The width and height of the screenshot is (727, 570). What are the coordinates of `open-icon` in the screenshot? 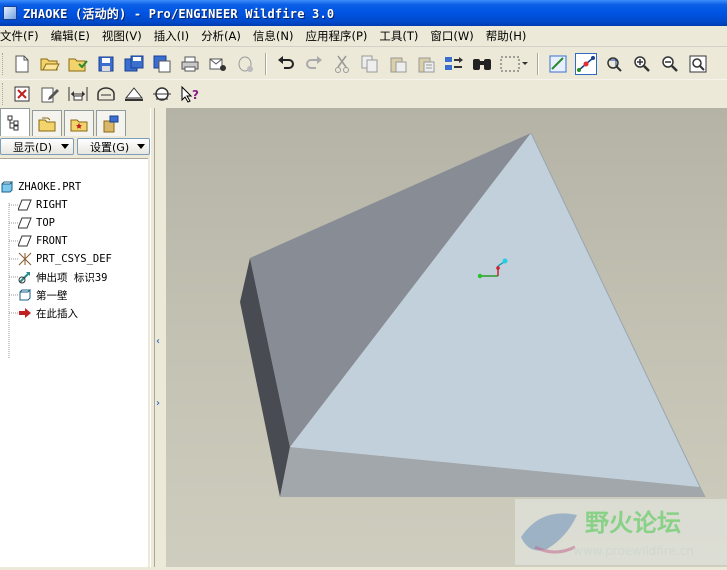 It's located at (50, 64).